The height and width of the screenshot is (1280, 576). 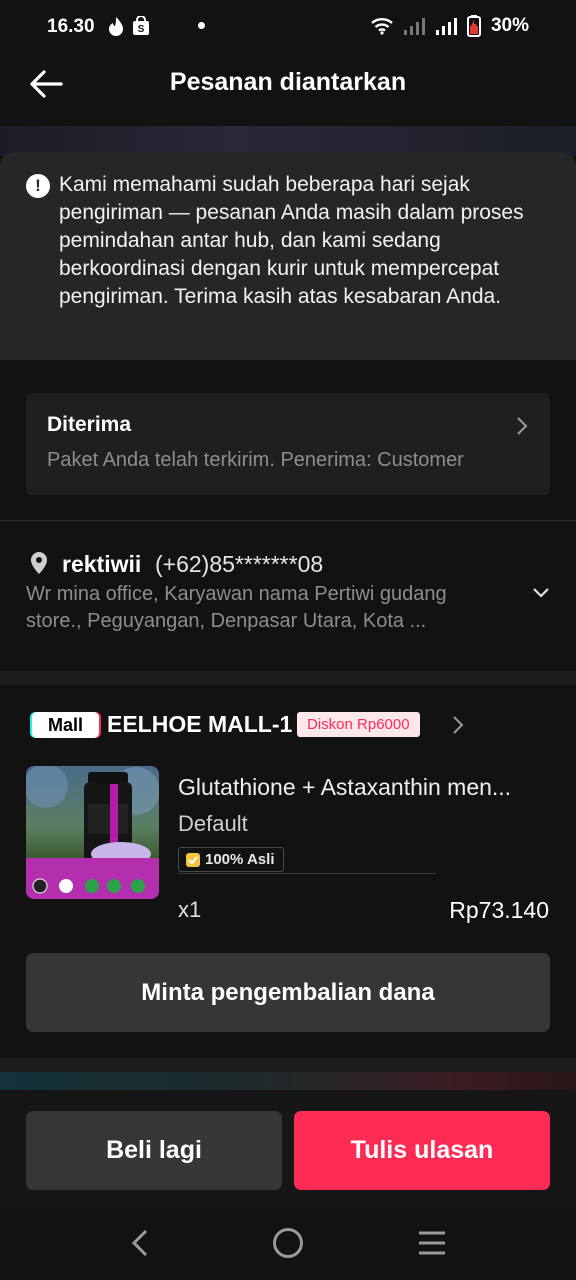 What do you see at coordinates (307, 873) in the screenshot?
I see `divider` at bounding box center [307, 873].